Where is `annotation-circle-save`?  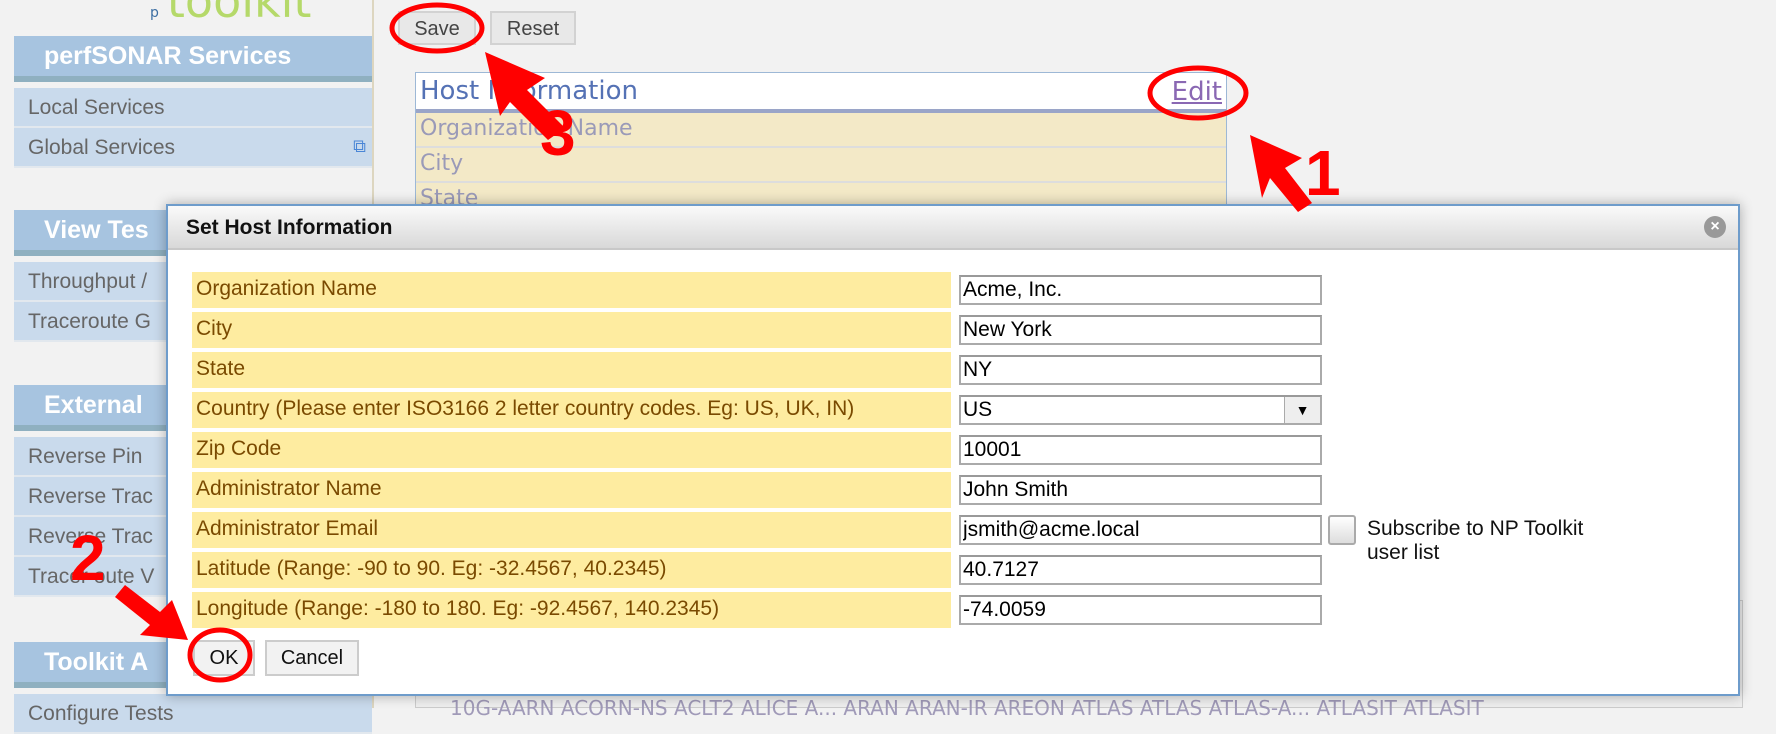 annotation-circle-save is located at coordinates (437, 28).